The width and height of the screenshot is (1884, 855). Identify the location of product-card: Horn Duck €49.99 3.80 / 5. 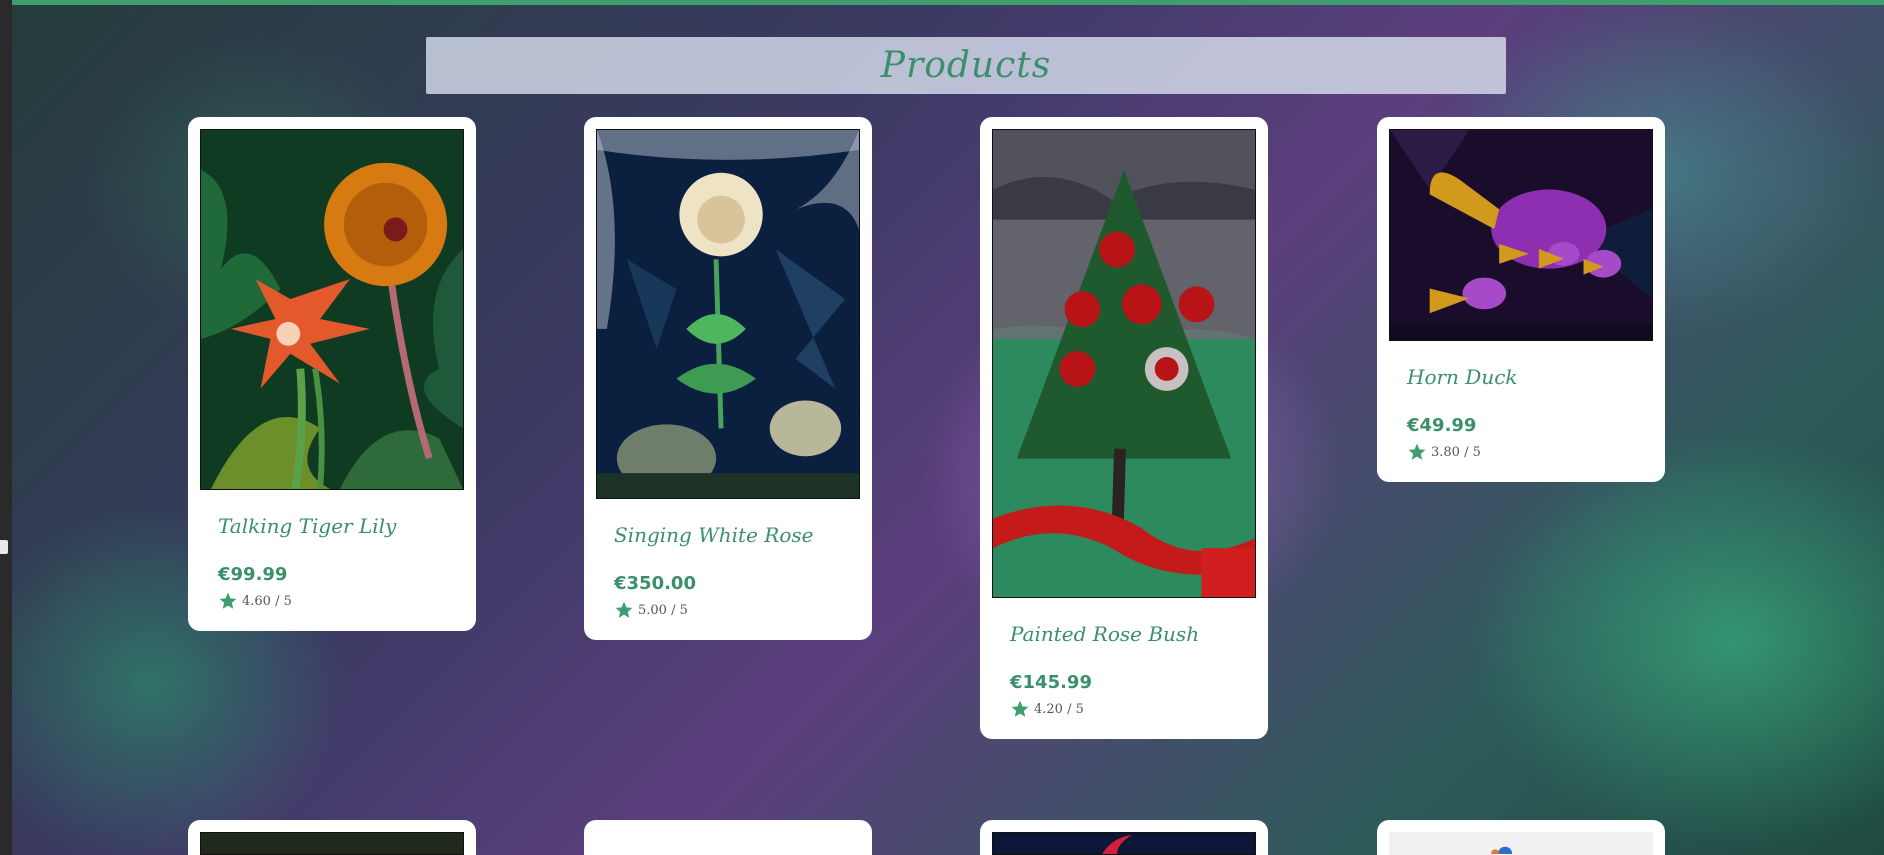
(1521, 299).